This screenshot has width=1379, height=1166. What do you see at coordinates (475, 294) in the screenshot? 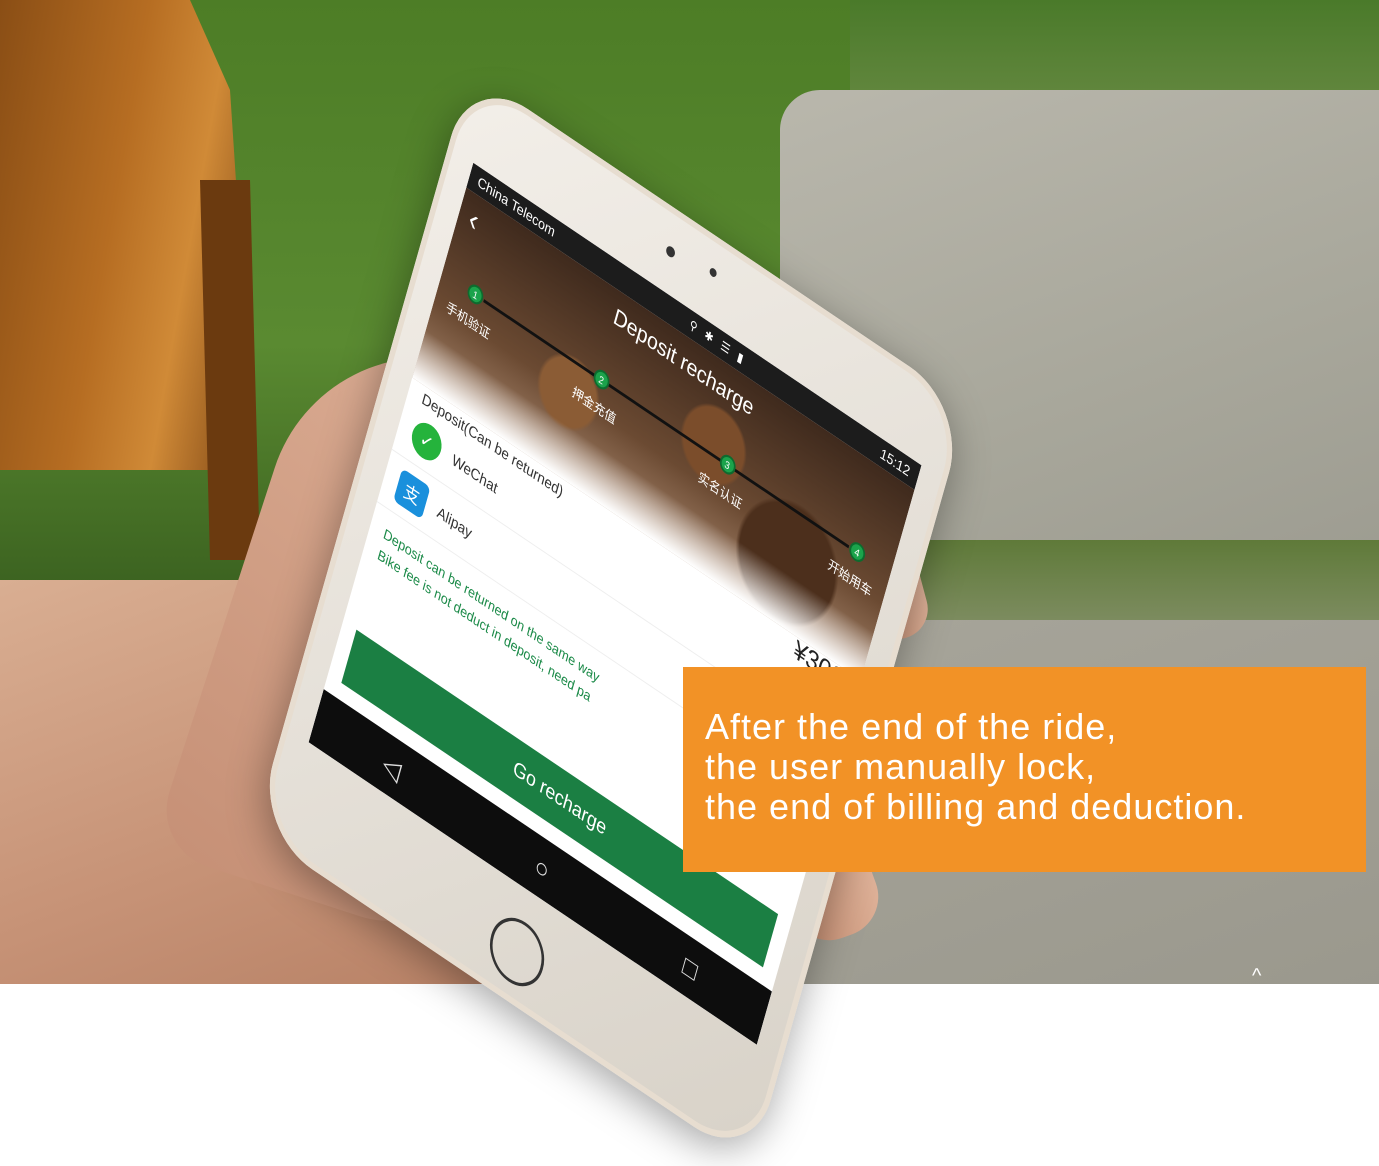
I see `step-dot: 1` at bounding box center [475, 294].